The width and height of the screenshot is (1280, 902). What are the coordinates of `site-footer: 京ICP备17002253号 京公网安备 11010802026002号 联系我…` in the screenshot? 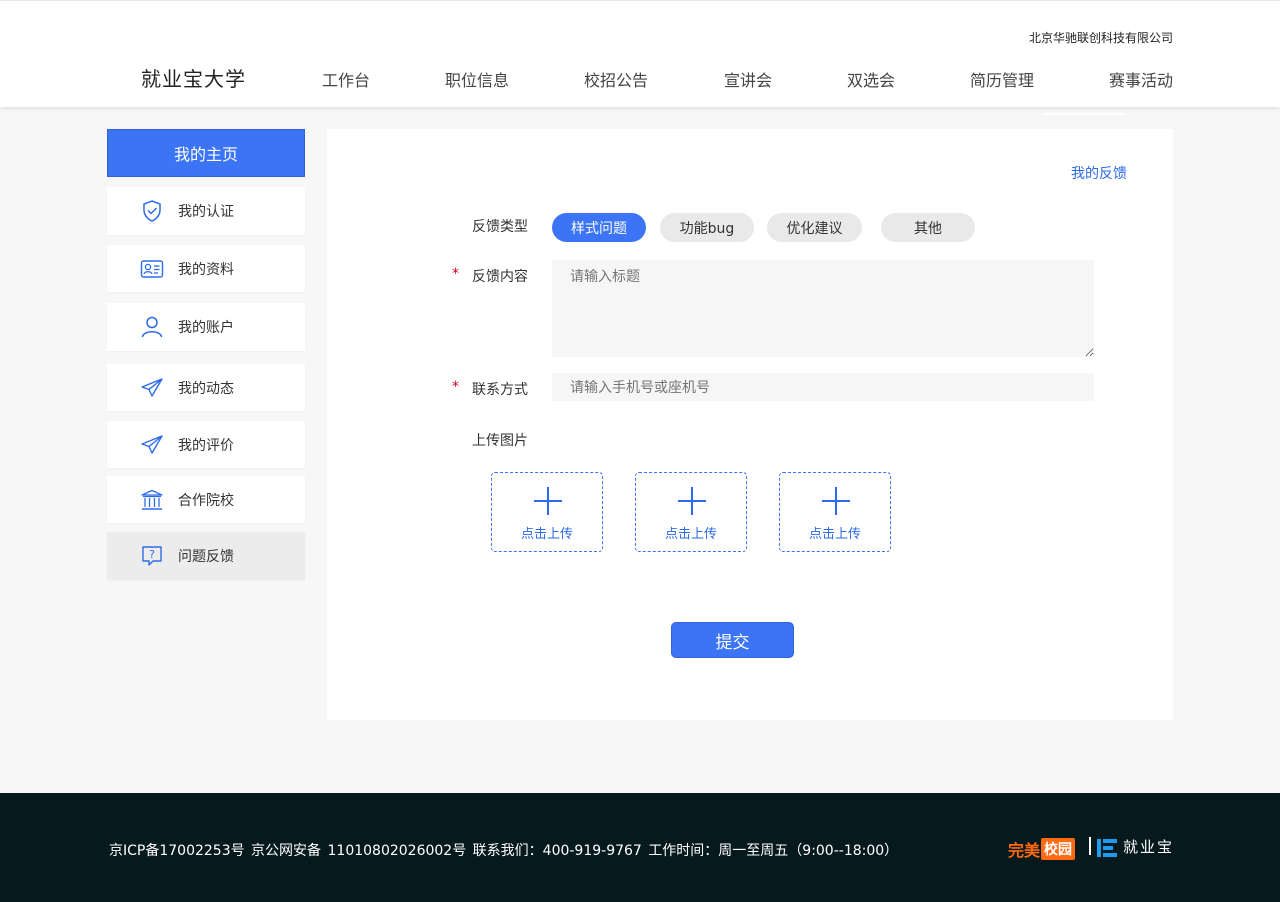 It's located at (640, 847).